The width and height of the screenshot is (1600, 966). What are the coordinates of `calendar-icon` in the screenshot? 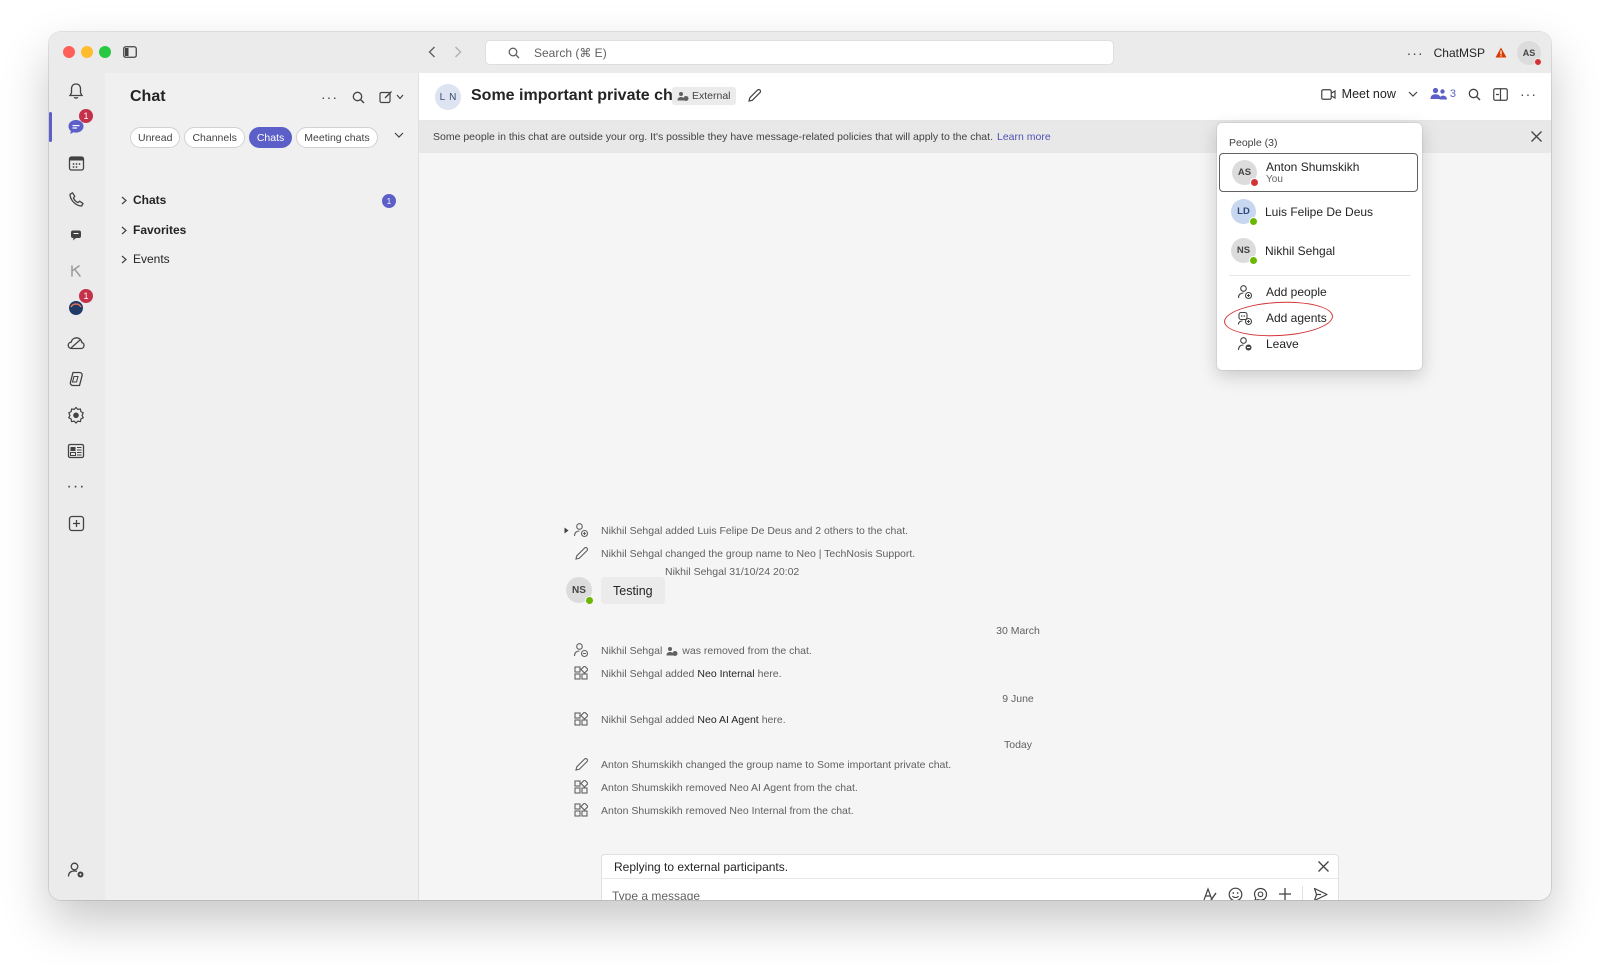 It's located at (76, 163).